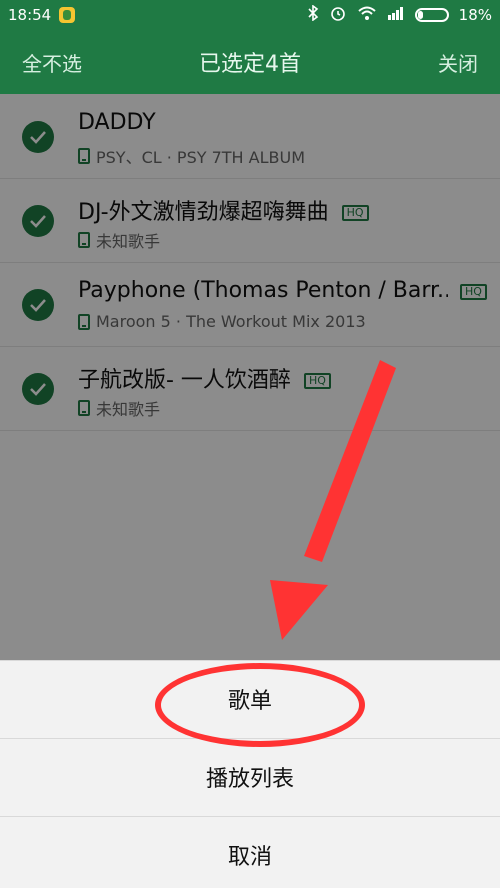 This screenshot has height=893, width=500. What do you see at coordinates (458, 62) in the screenshot?
I see `close-button: 关闭` at bounding box center [458, 62].